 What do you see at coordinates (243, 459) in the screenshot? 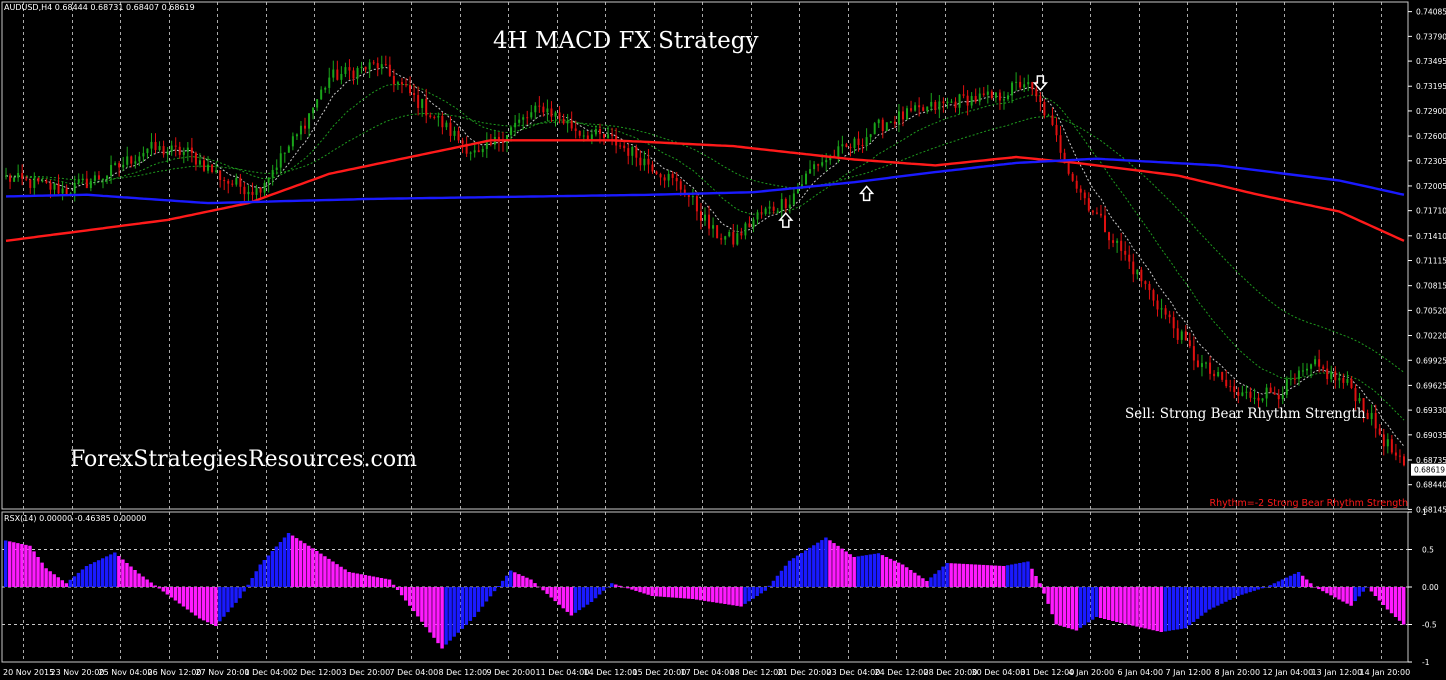
I see `website-watermark: ForexStrategiesResources.com` at bounding box center [243, 459].